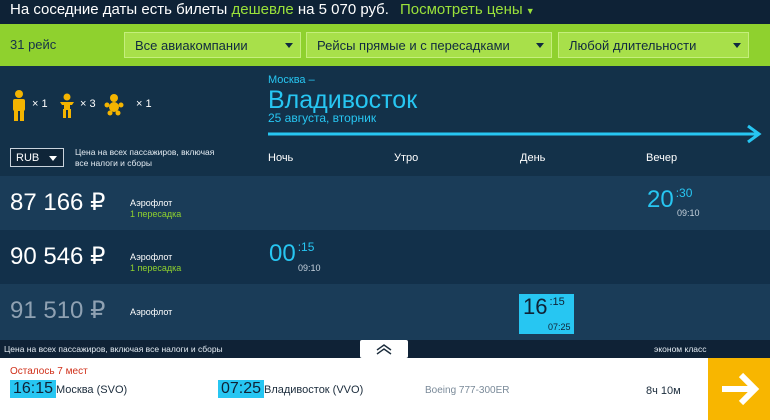 The image size is (770, 420). What do you see at coordinates (314, 390) in the screenshot?
I see `arrival-city: Владивосток (VVO)` at bounding box center [314, 390].